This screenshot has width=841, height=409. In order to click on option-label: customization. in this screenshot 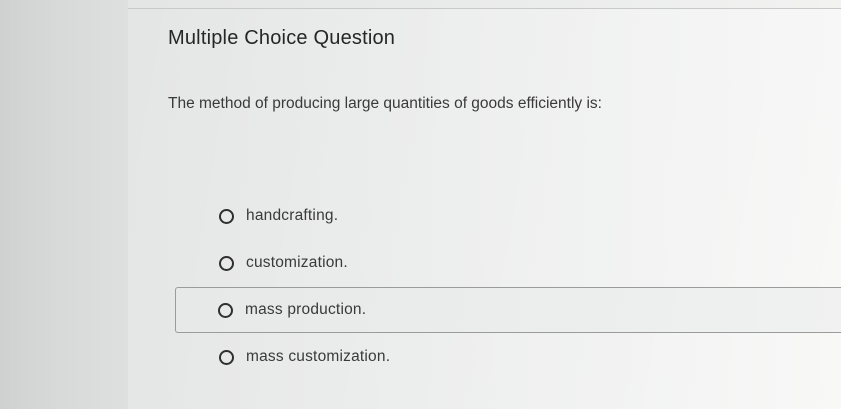, I will do `click(297, 263)`.